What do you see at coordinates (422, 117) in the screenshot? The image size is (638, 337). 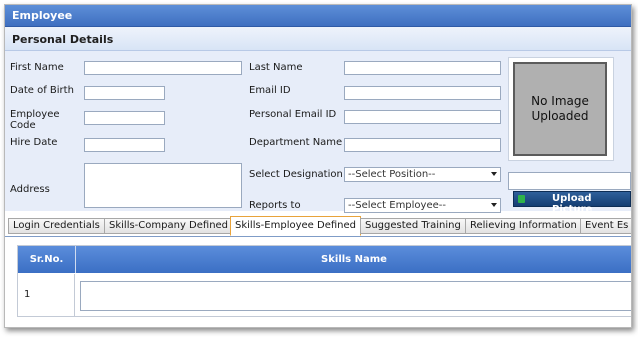 I see `personal-email-input` at bounding box center [422, 117].